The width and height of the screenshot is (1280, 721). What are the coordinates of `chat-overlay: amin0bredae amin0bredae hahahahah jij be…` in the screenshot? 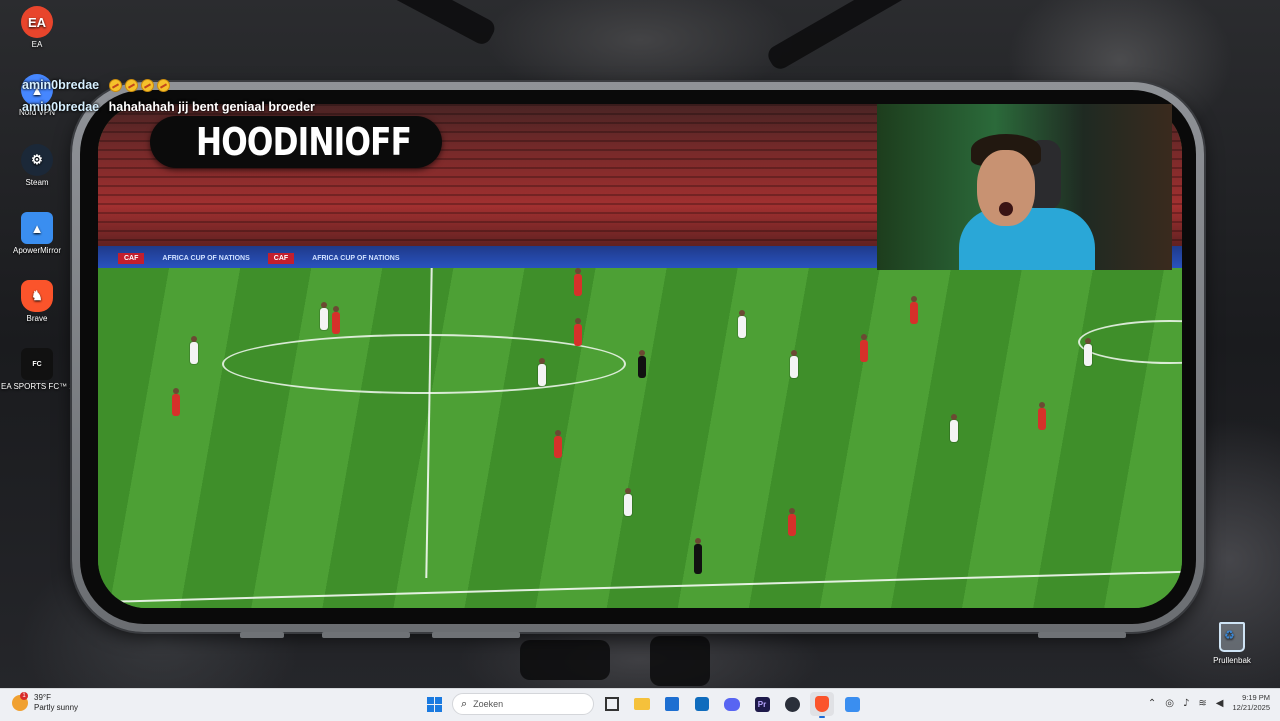 It's located at (168, 96).